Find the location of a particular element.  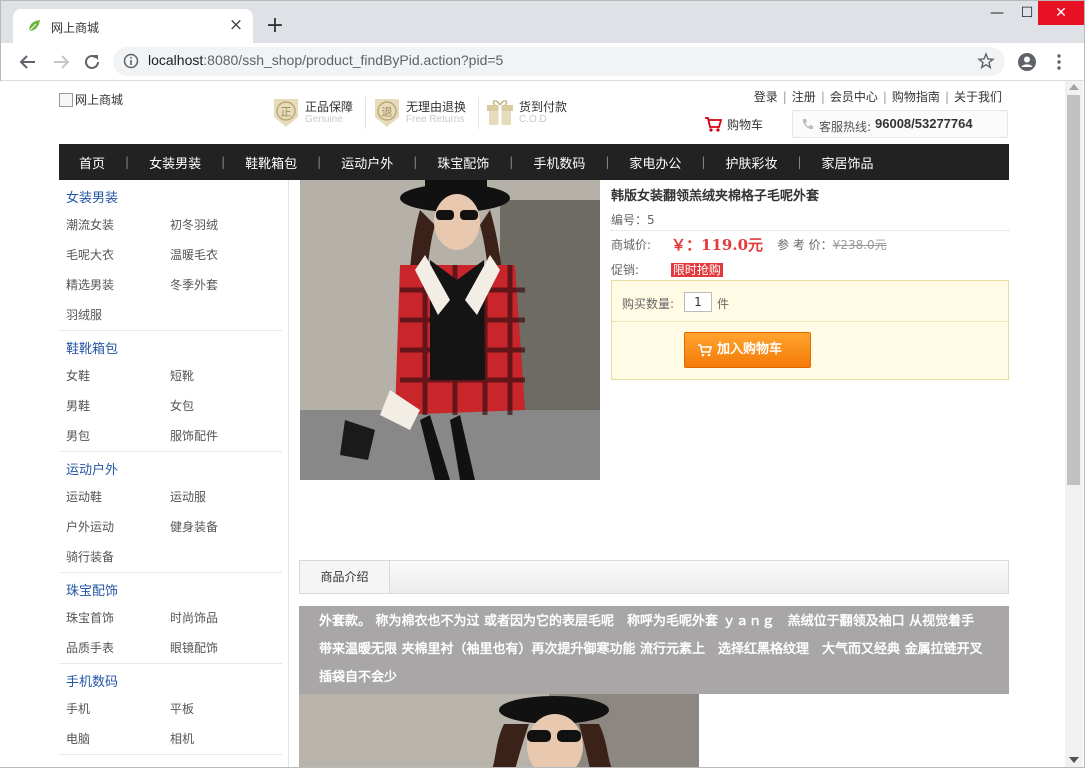

url-host: localhost is located at coordinates (176, 60).